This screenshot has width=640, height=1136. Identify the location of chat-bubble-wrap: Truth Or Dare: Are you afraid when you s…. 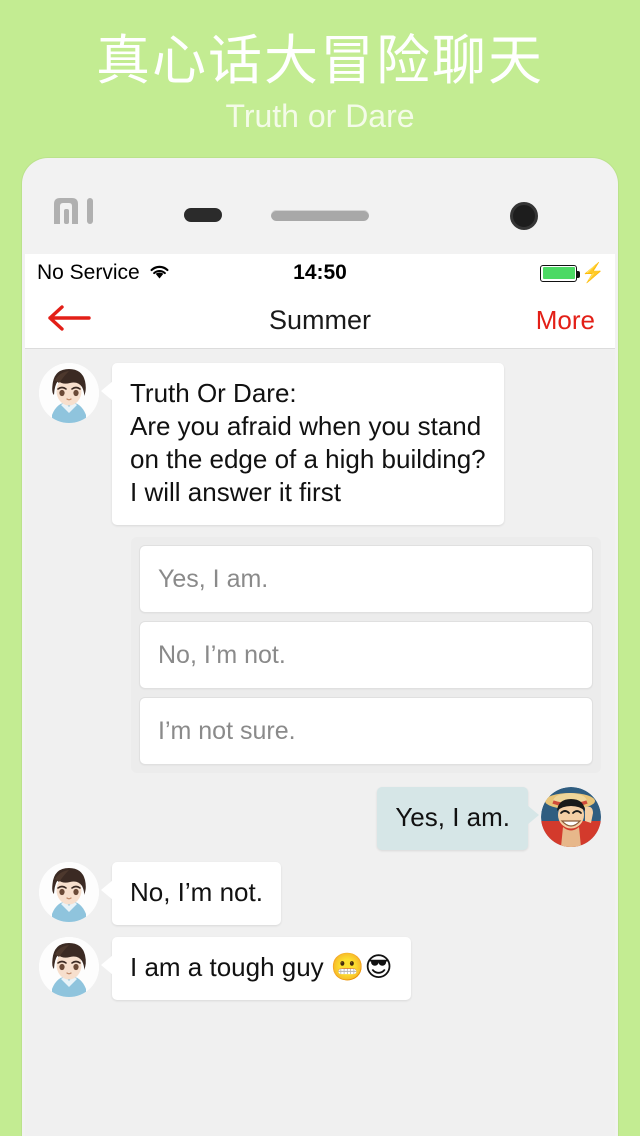
(301, 444).